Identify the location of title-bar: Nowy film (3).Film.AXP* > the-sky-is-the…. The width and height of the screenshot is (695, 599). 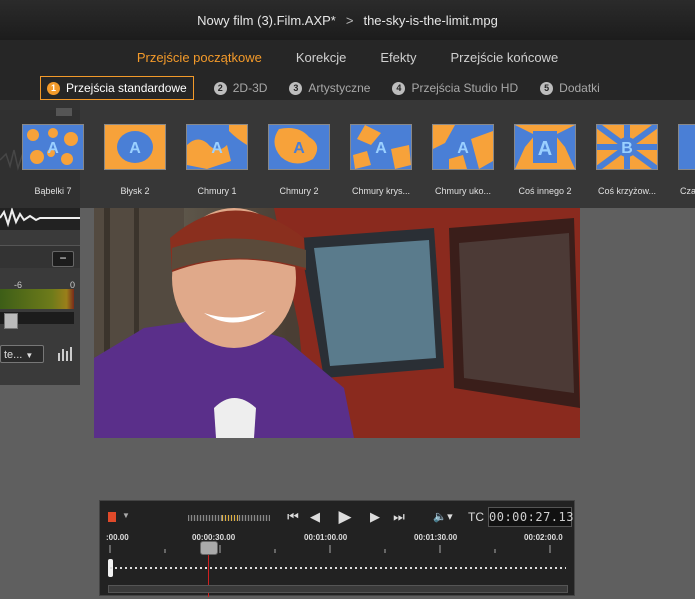
(347, 20).